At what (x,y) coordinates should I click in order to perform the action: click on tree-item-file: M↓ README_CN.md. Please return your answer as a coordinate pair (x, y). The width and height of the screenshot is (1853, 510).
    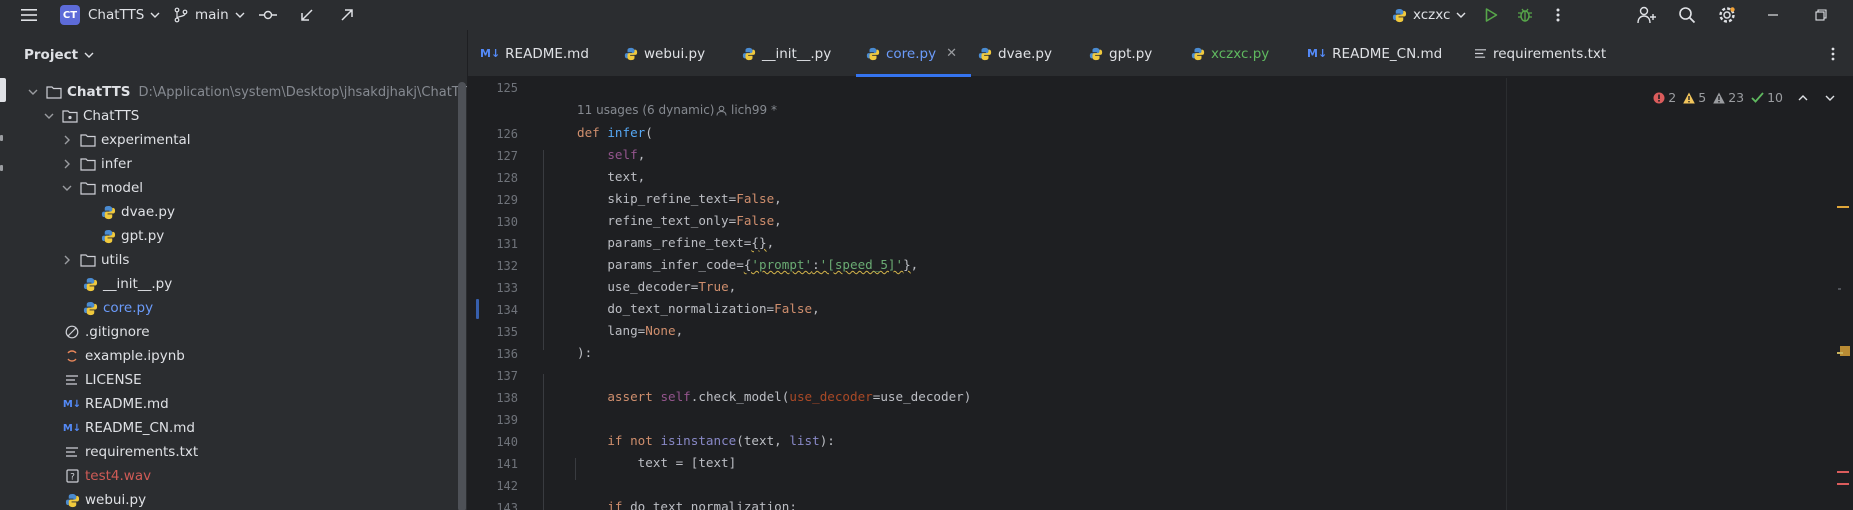
    Looking at the image, I should click on (129, 428).